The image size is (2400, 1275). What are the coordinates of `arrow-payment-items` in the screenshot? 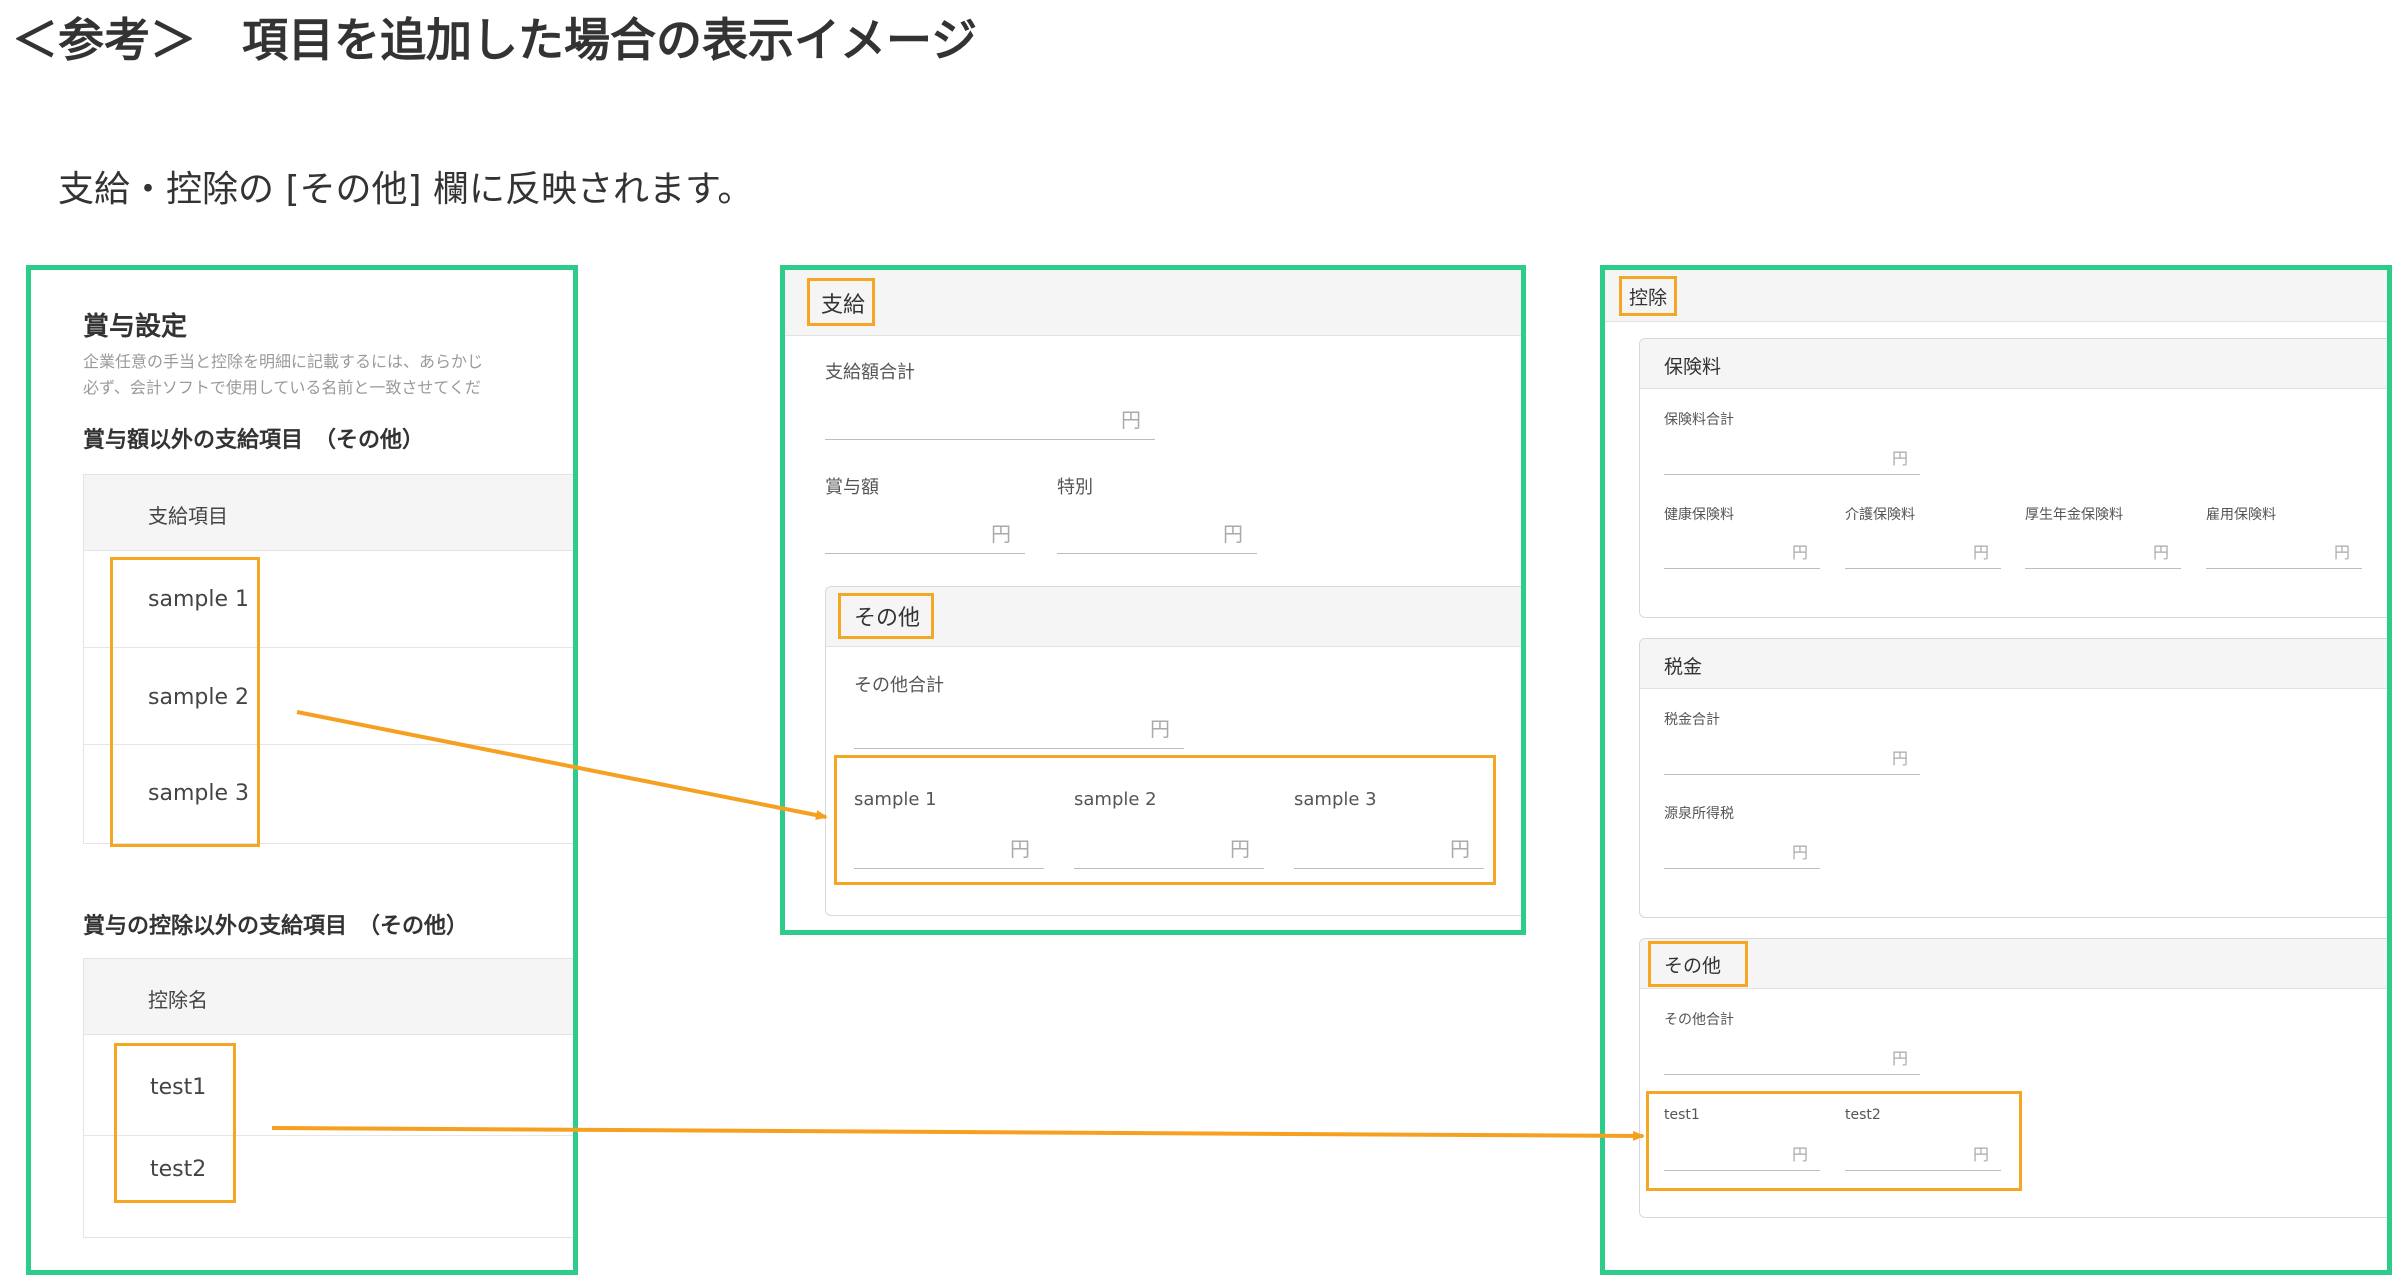 It's located at (562, 765).